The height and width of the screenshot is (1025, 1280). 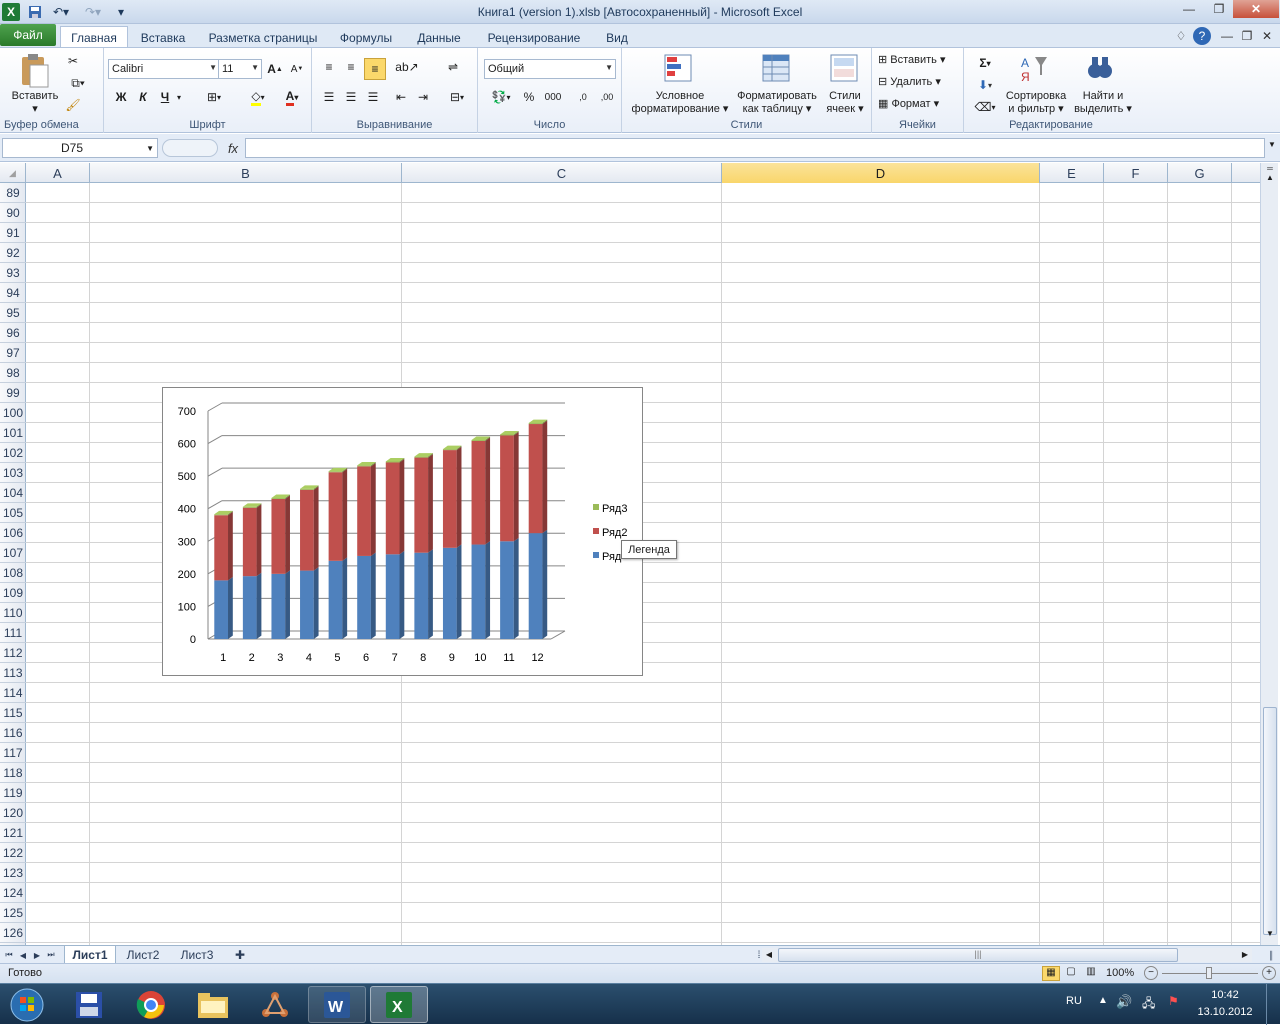 What do you see at coordinates (407, 67) in the screenshot?
I see `orientation-icon: ab↗` at bounding box center [407, 67].